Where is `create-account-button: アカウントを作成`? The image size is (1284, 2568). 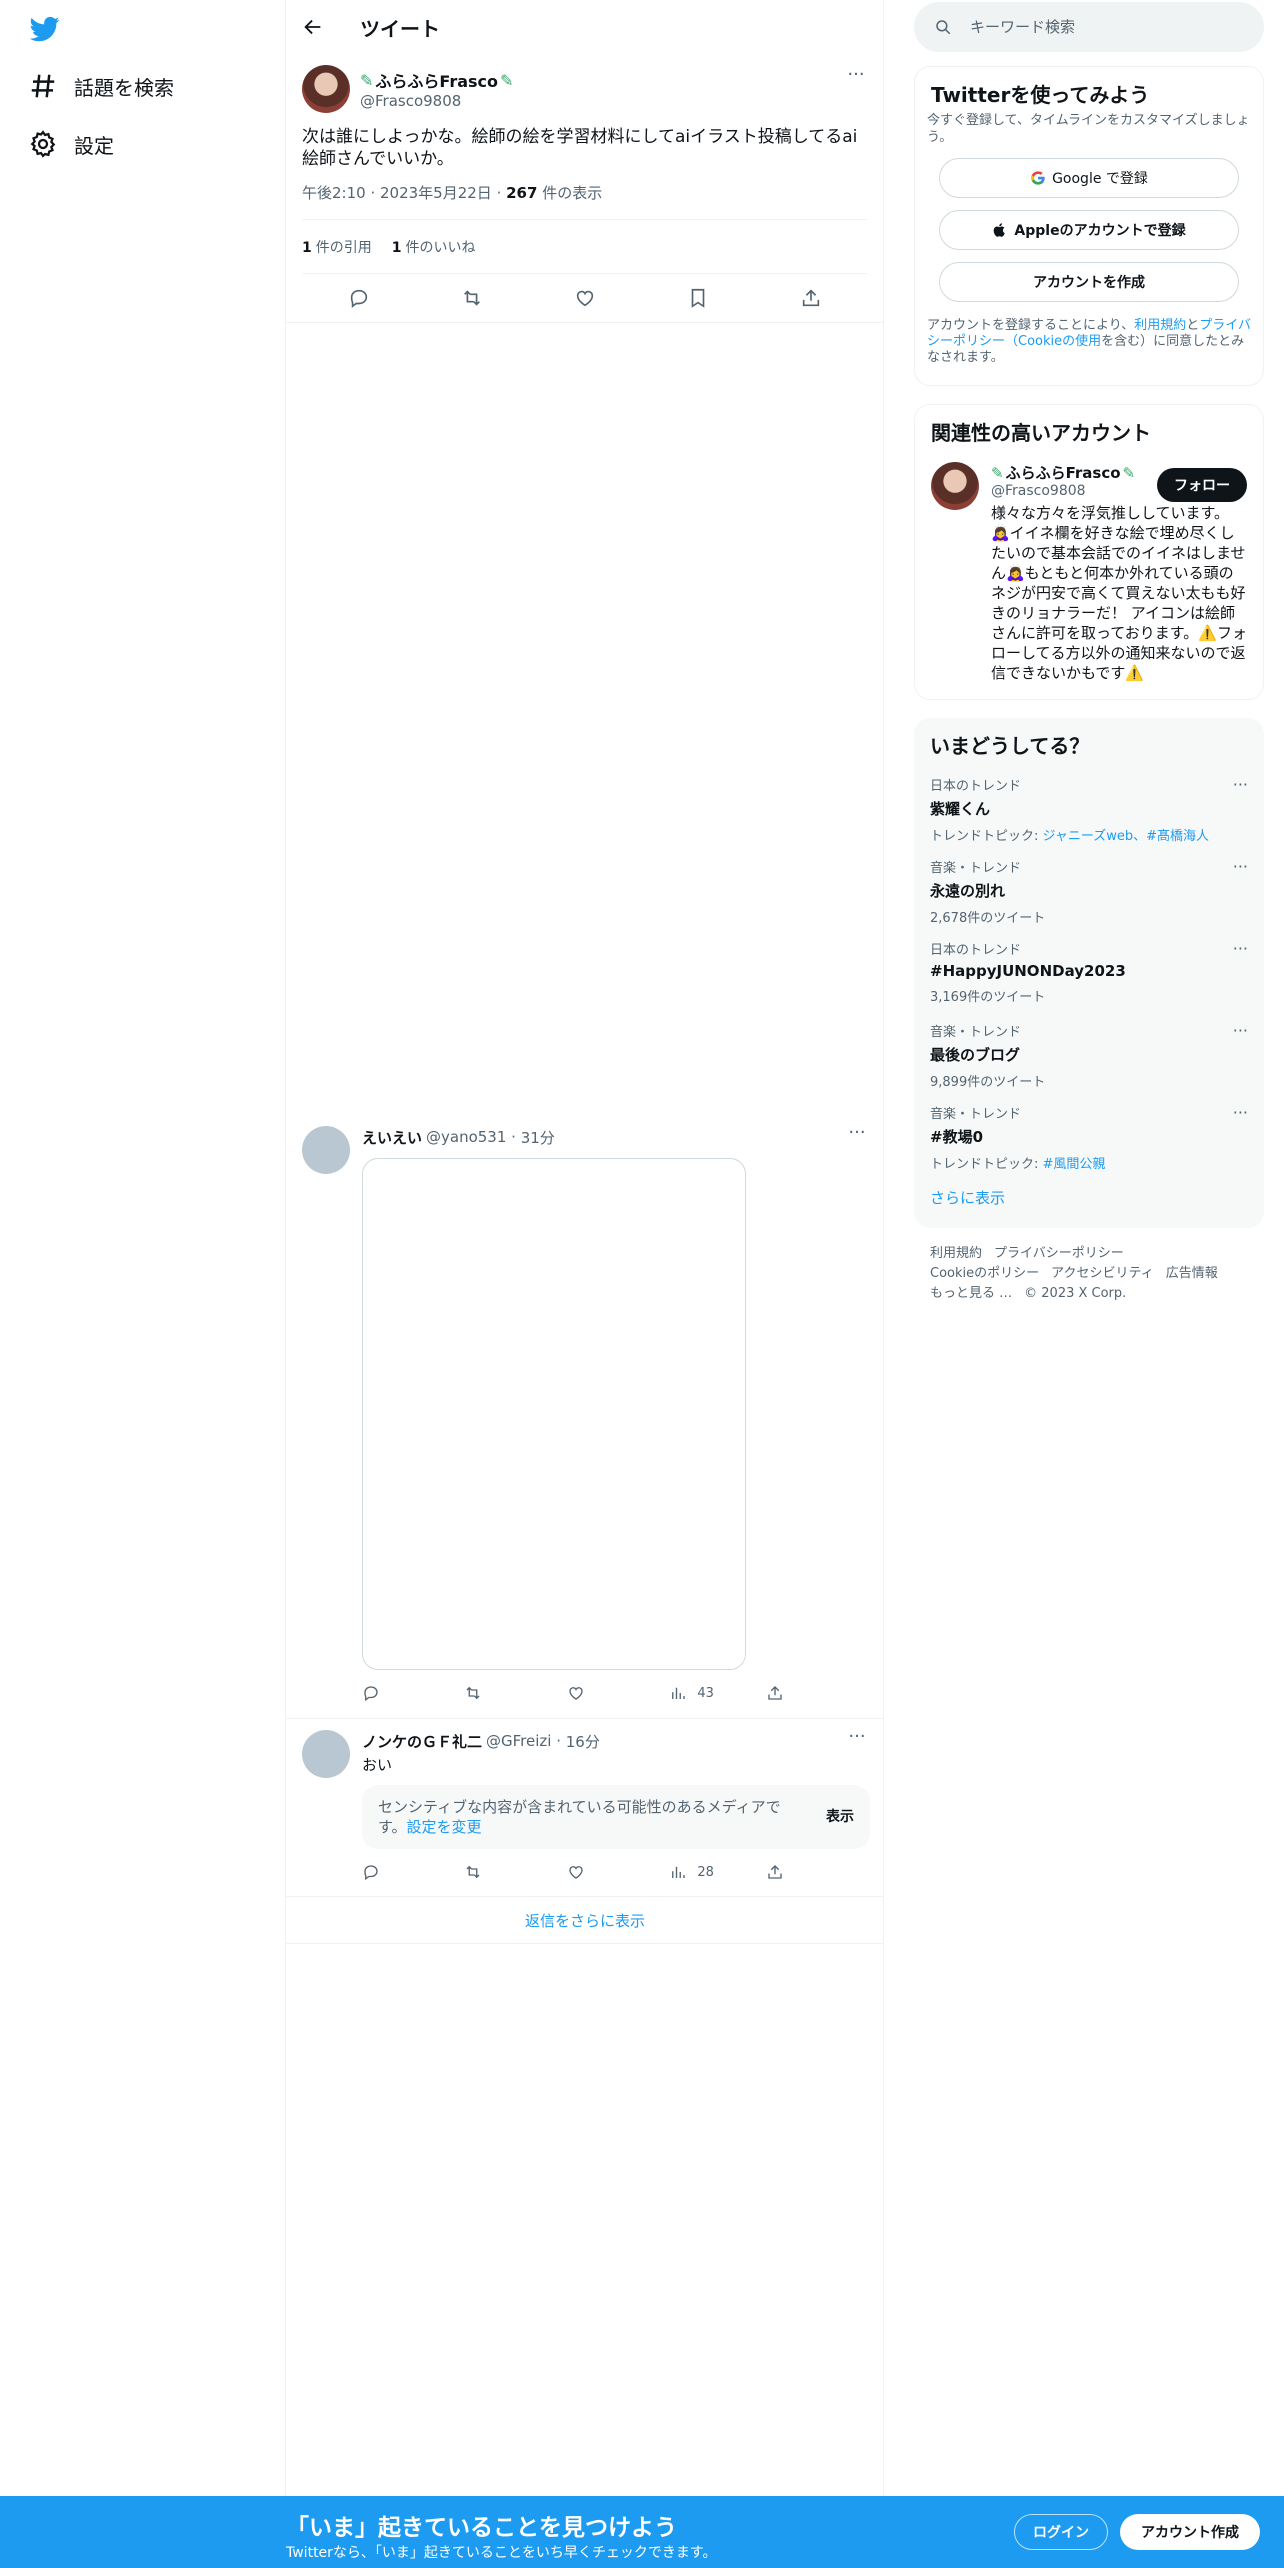
create-account-button: アカウントを作成 is located at coordinates (1089, 282).